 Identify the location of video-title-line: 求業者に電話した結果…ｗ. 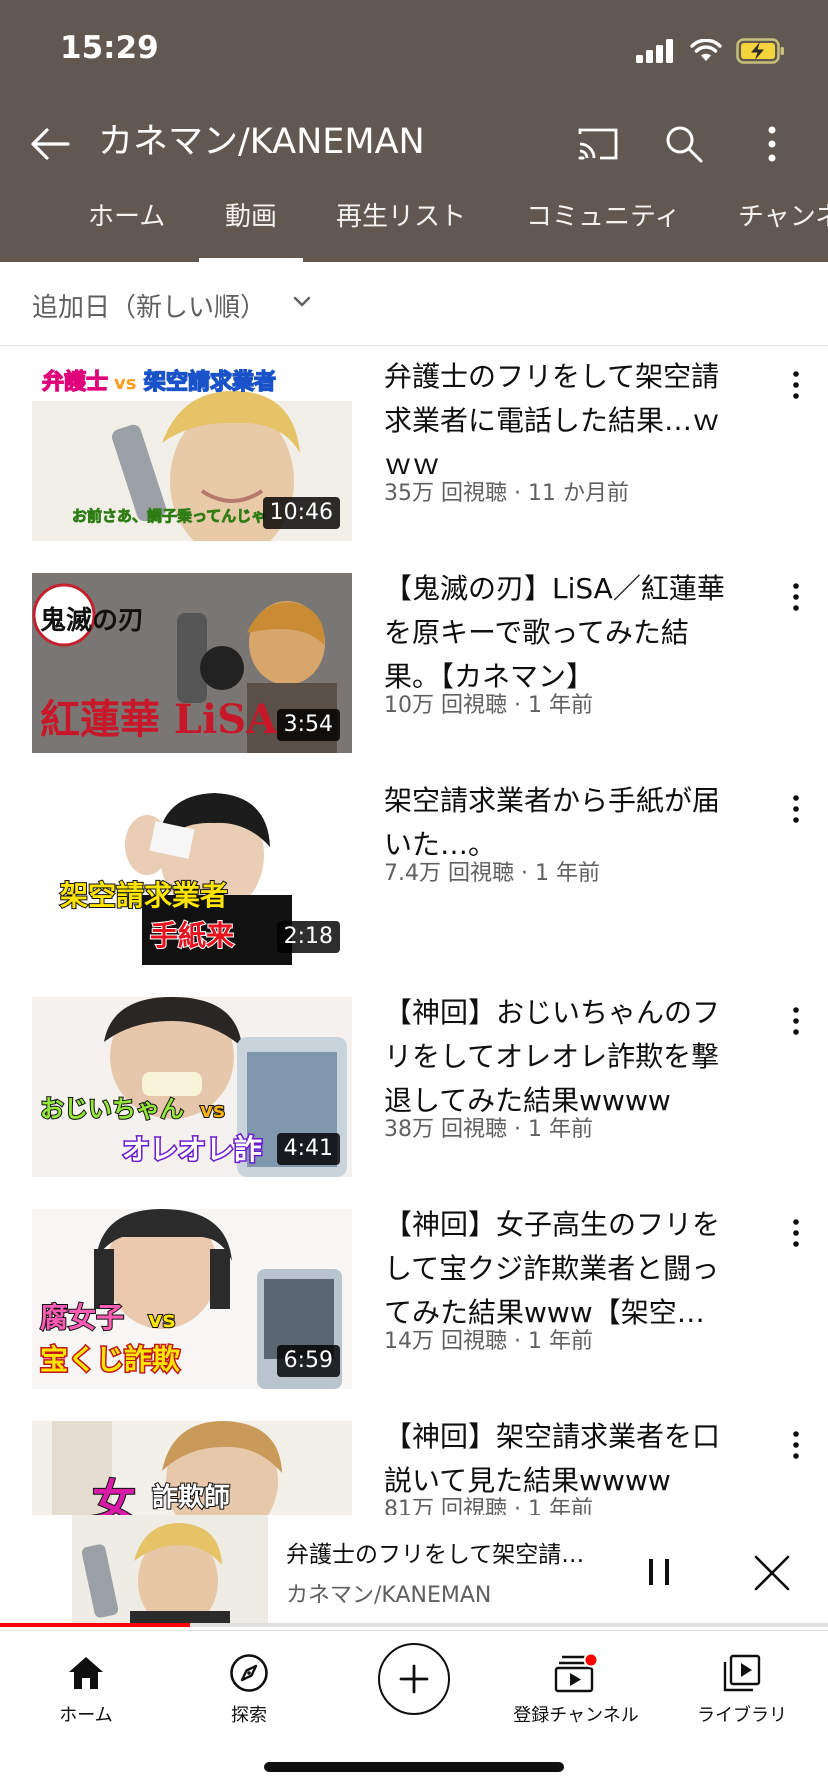
(552, 420).